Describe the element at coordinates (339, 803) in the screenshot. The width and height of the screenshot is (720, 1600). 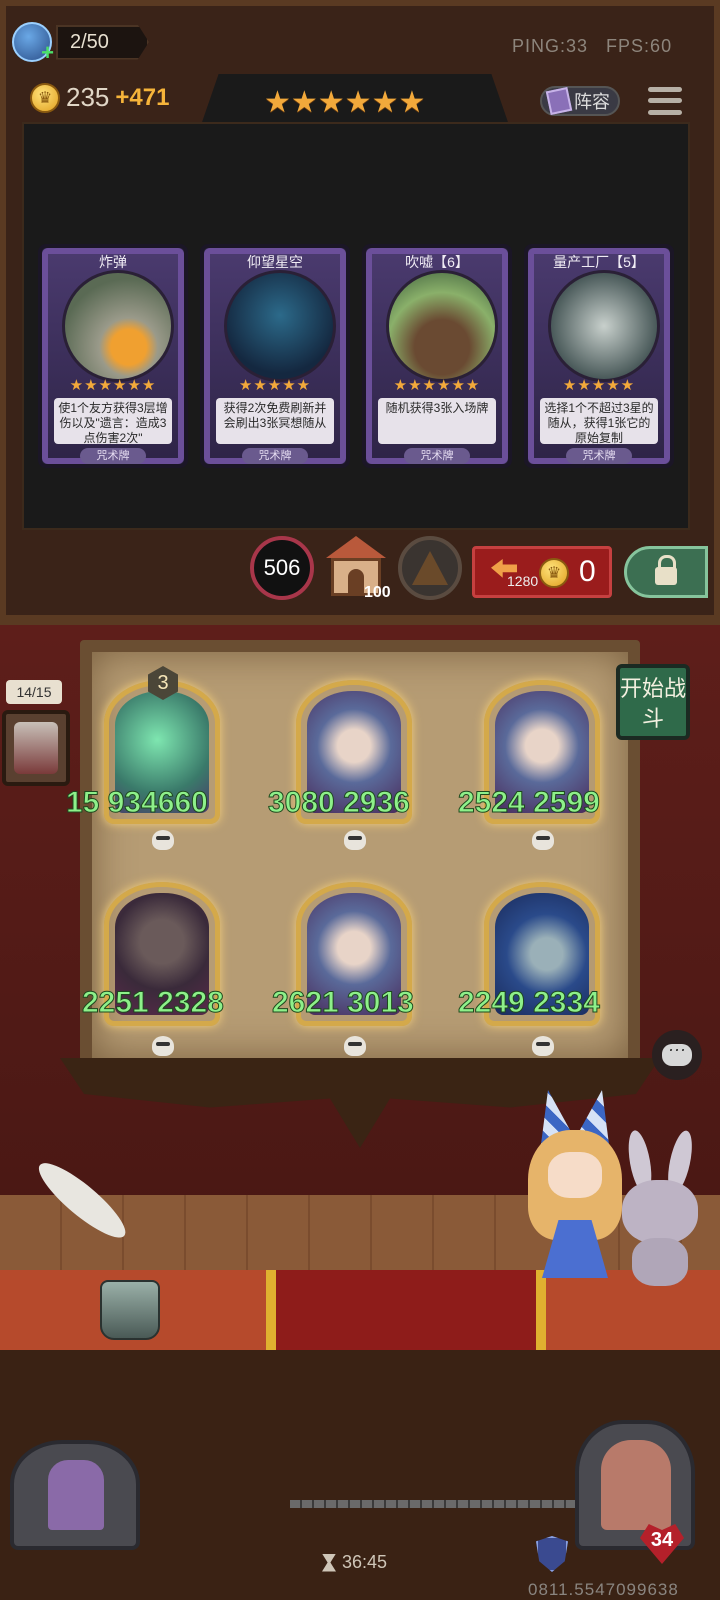
I see `minion-stats: 3080 2936` at that location.